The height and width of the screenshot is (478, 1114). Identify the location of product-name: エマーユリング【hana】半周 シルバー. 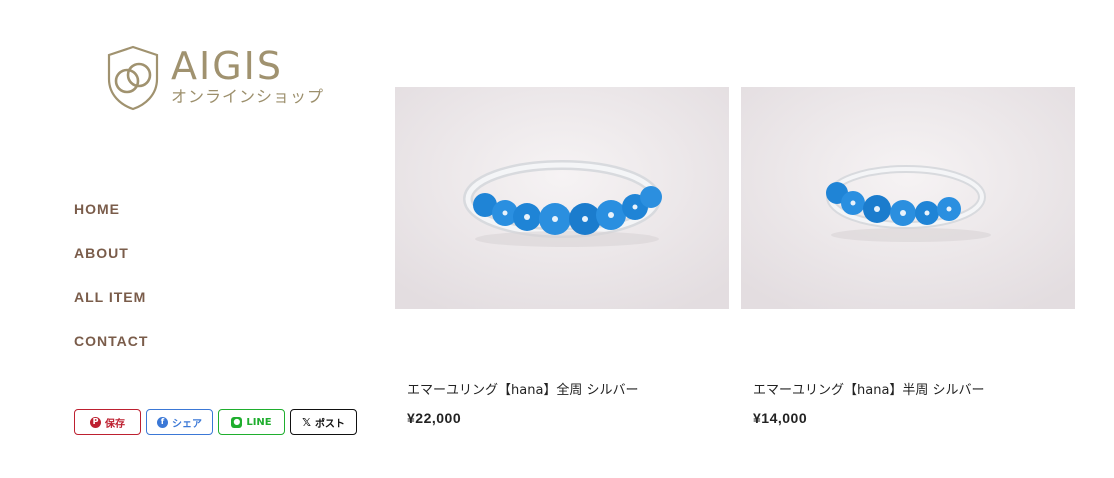
(869, 388).